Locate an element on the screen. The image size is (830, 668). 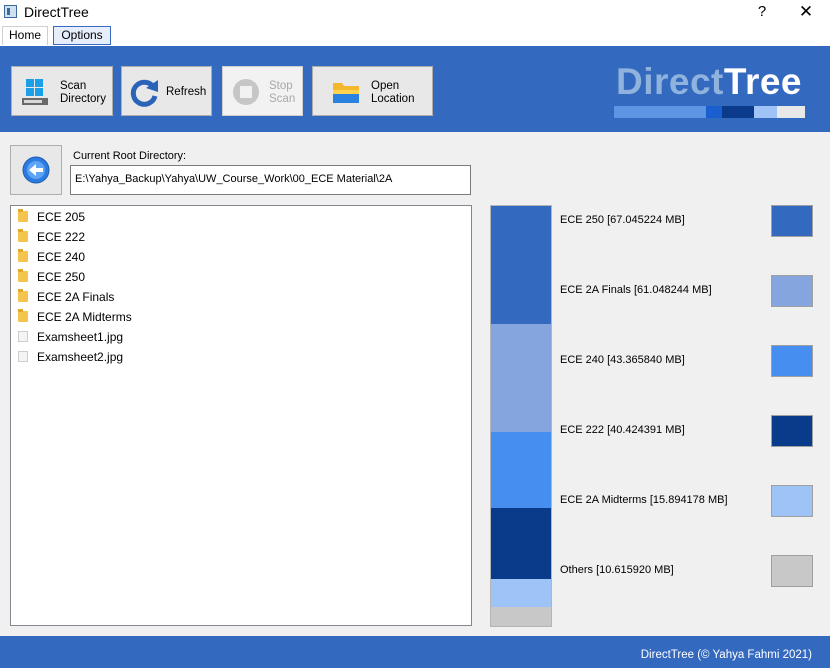
brand-color-bar is located at coordinates (709, 112).